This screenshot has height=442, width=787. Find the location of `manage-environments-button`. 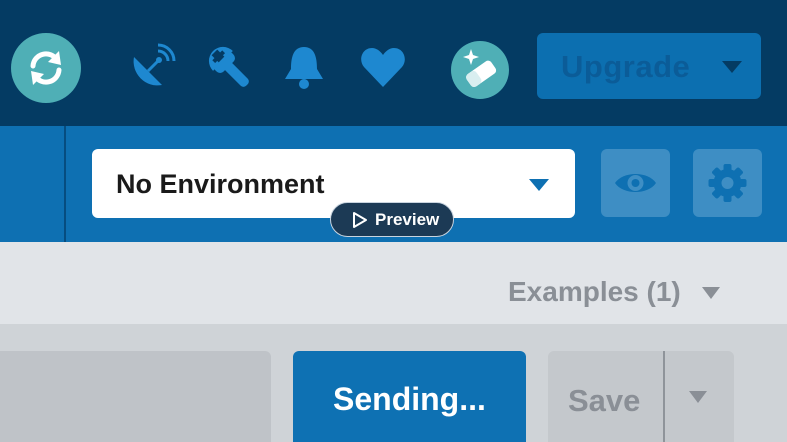

manage-environments-button is located at coordinates (727, 183).